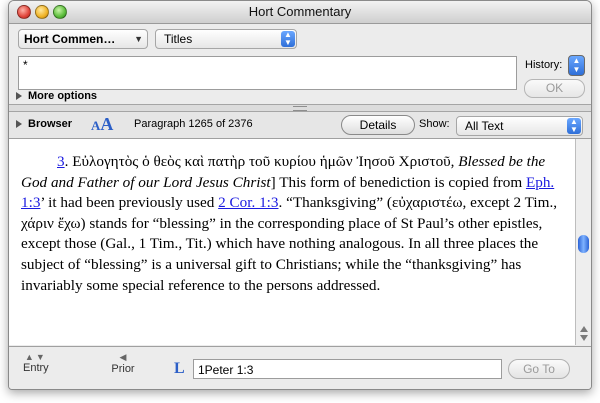 This screenshot has height=403, width=600. I want to click on go-to-button: Go To, so click(539, 369).